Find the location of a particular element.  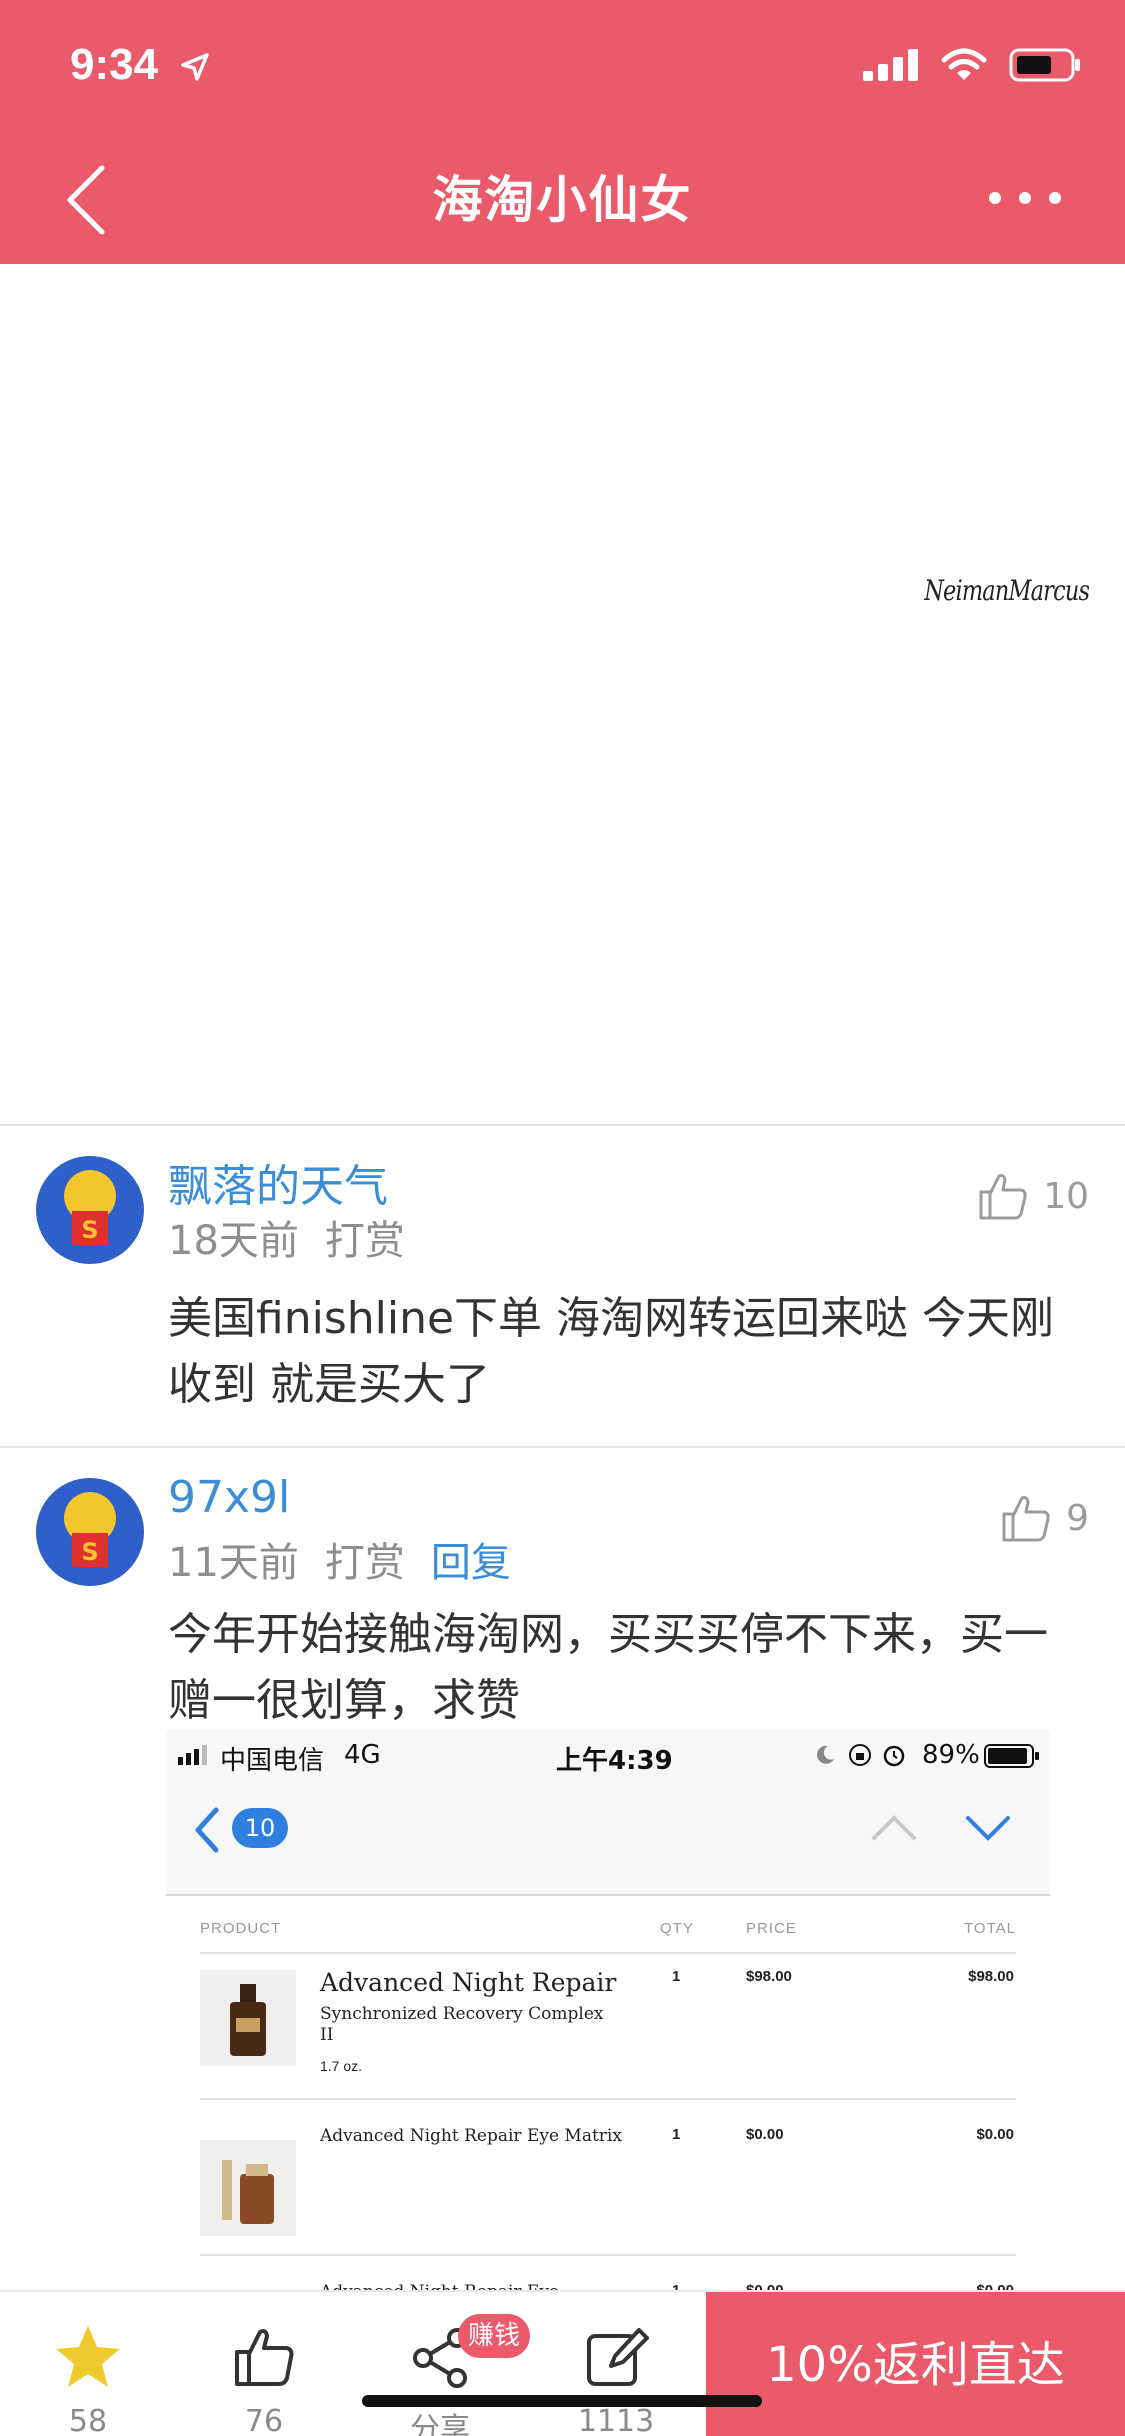

comment-meta: 18天前 打赏 is located at coordinates (286, 1237).